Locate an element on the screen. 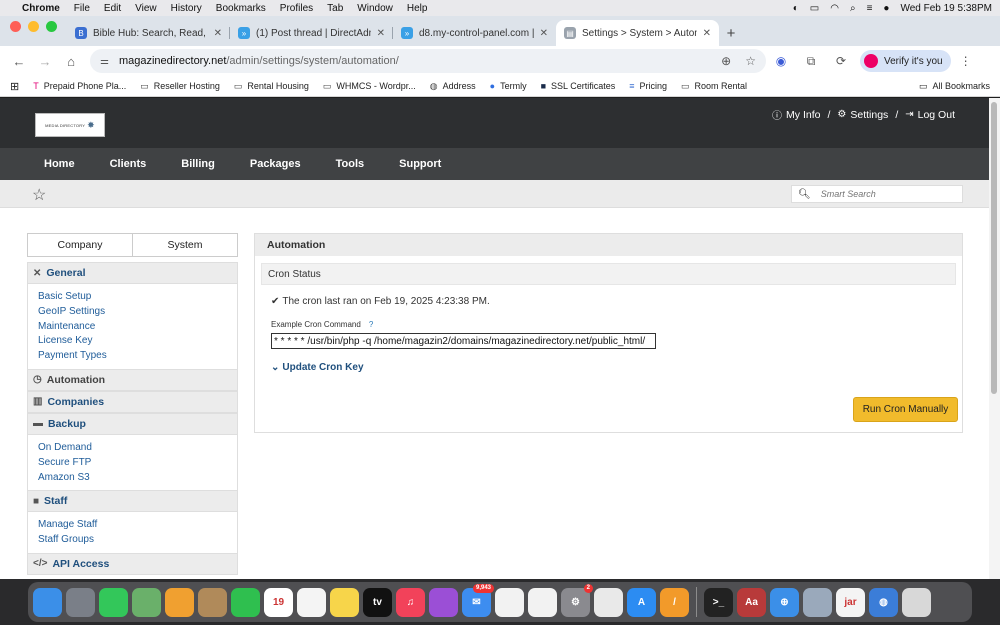 The height and width of the screenshot is (625, 1000). bookmark-item: ● Termly is located at coordinates (508, 86).